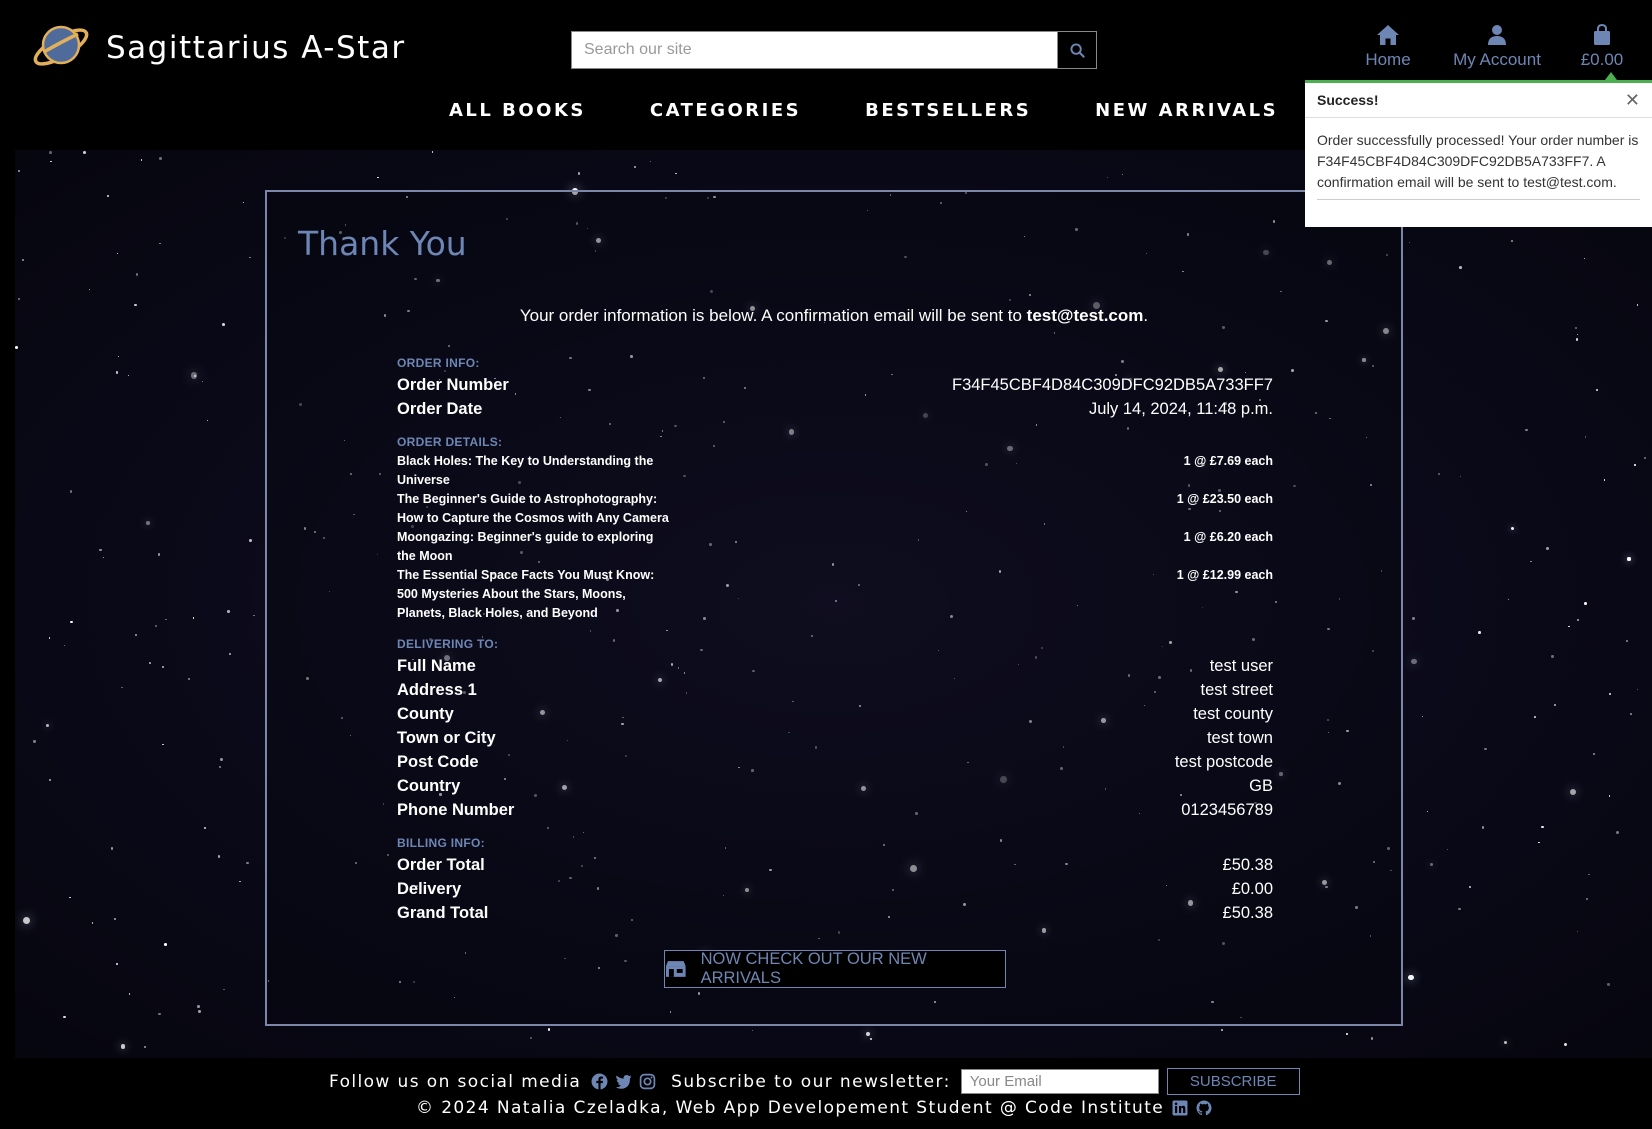  Describe the element at coordinates (1233, 1081) in the screenshot. I see `subscribe-button: SUBSCRIBE` at that location.